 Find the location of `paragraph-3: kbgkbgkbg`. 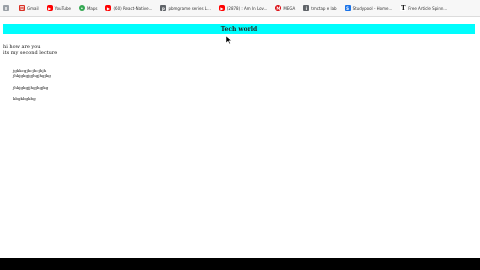

paragraph-3: kbgkbgkbg is located at coordinates (35, 98).